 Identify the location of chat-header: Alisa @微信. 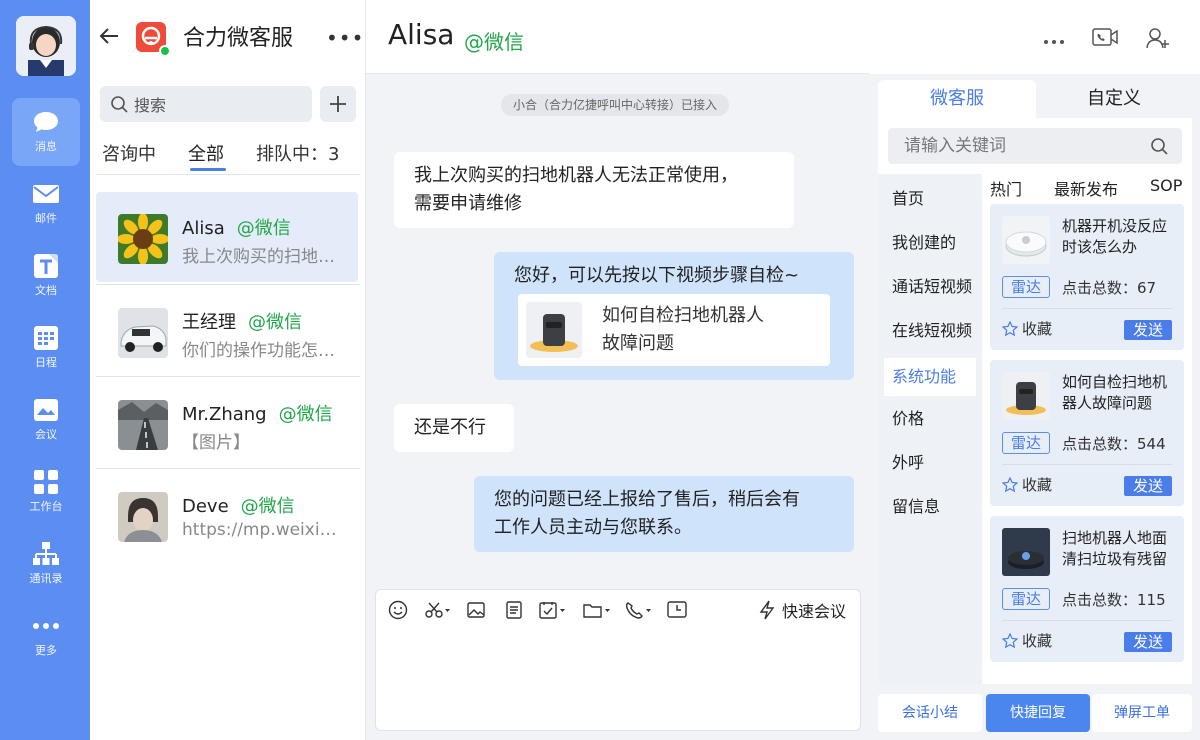
(617, 37).